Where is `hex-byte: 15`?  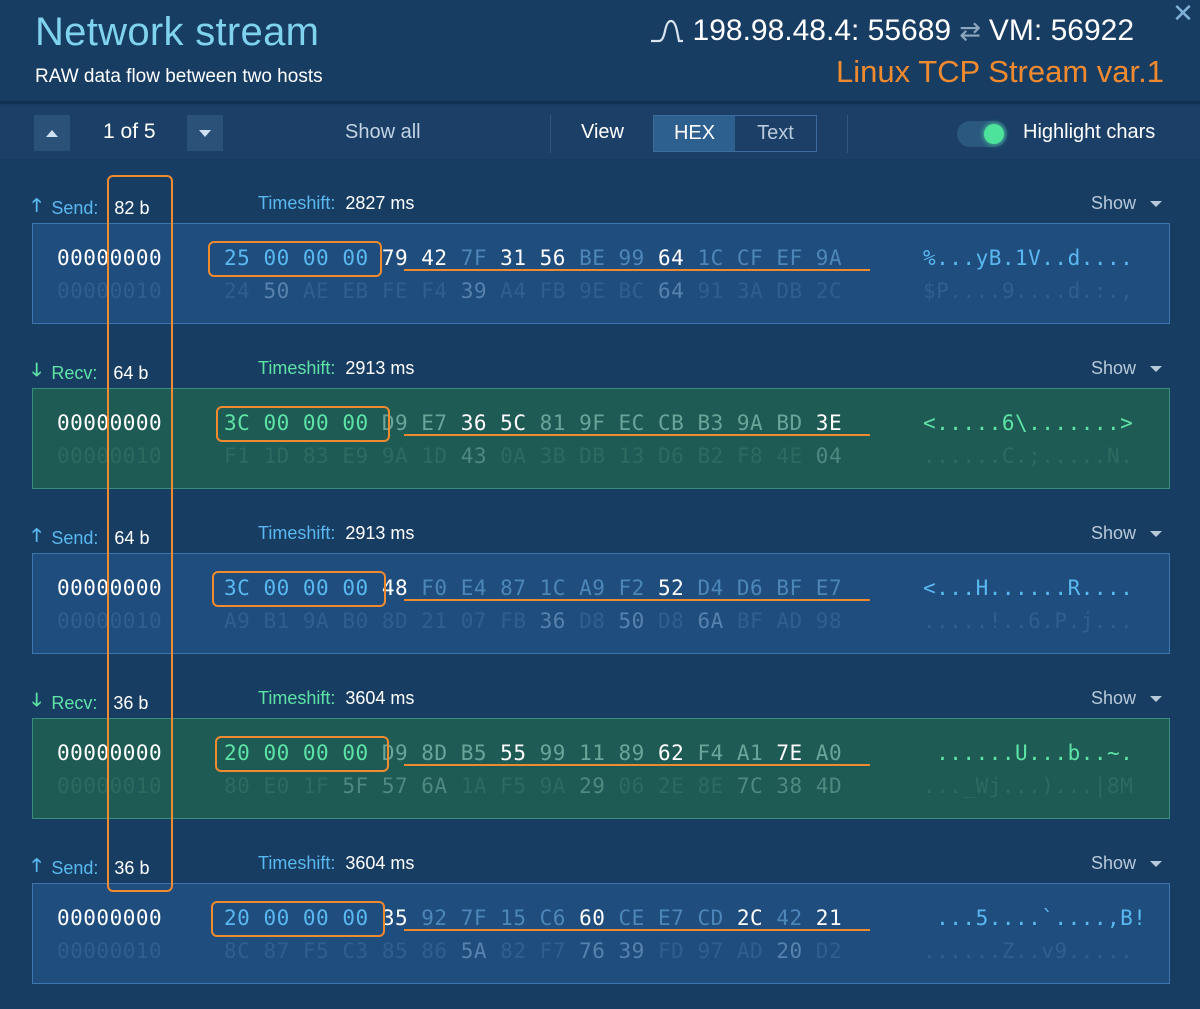
hex-byte: 15 is located at coordinates (513, 918).